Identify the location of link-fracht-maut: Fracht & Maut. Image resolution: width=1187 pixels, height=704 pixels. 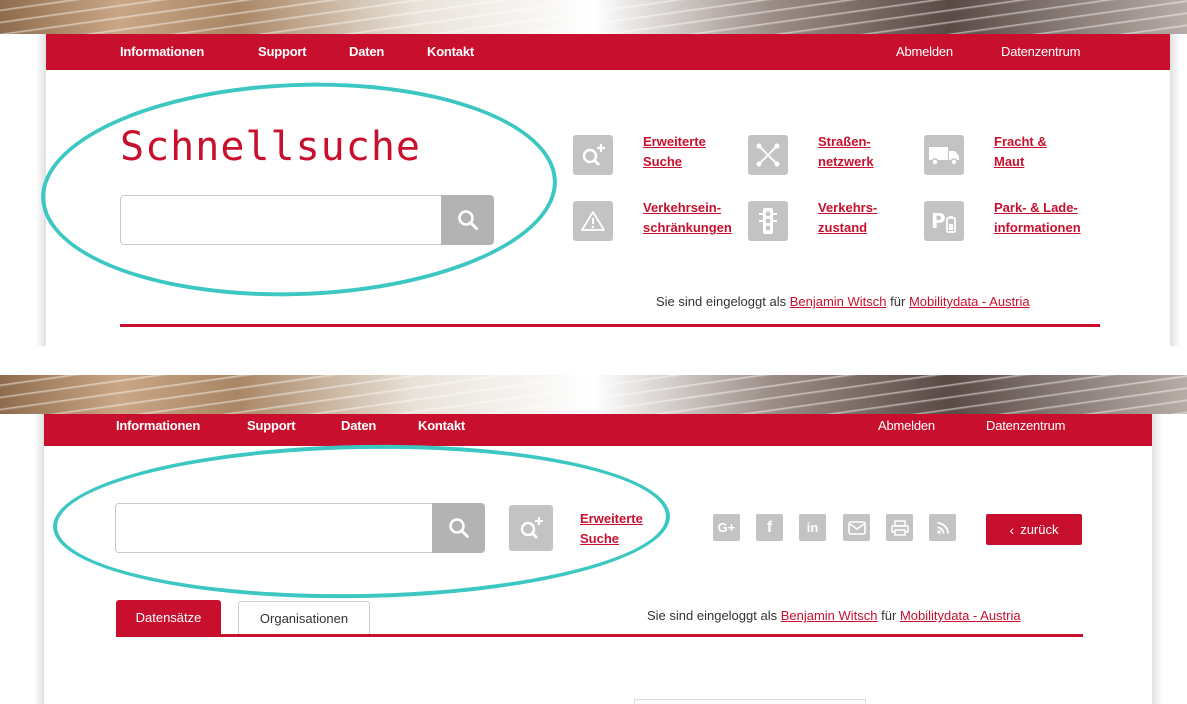
(1020, 152).